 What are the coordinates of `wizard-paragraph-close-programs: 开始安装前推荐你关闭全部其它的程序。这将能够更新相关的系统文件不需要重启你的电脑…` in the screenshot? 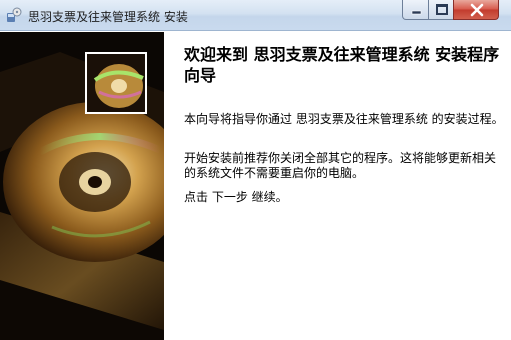 It's located at (340, 165).